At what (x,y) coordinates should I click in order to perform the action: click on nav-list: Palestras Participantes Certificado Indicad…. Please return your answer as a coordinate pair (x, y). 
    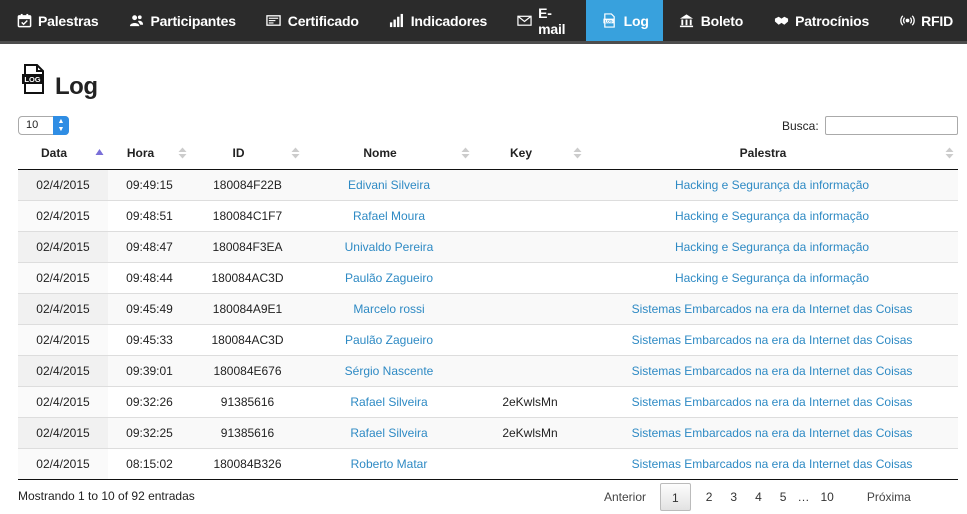
    Looking at the image, I should click on (483, 20).